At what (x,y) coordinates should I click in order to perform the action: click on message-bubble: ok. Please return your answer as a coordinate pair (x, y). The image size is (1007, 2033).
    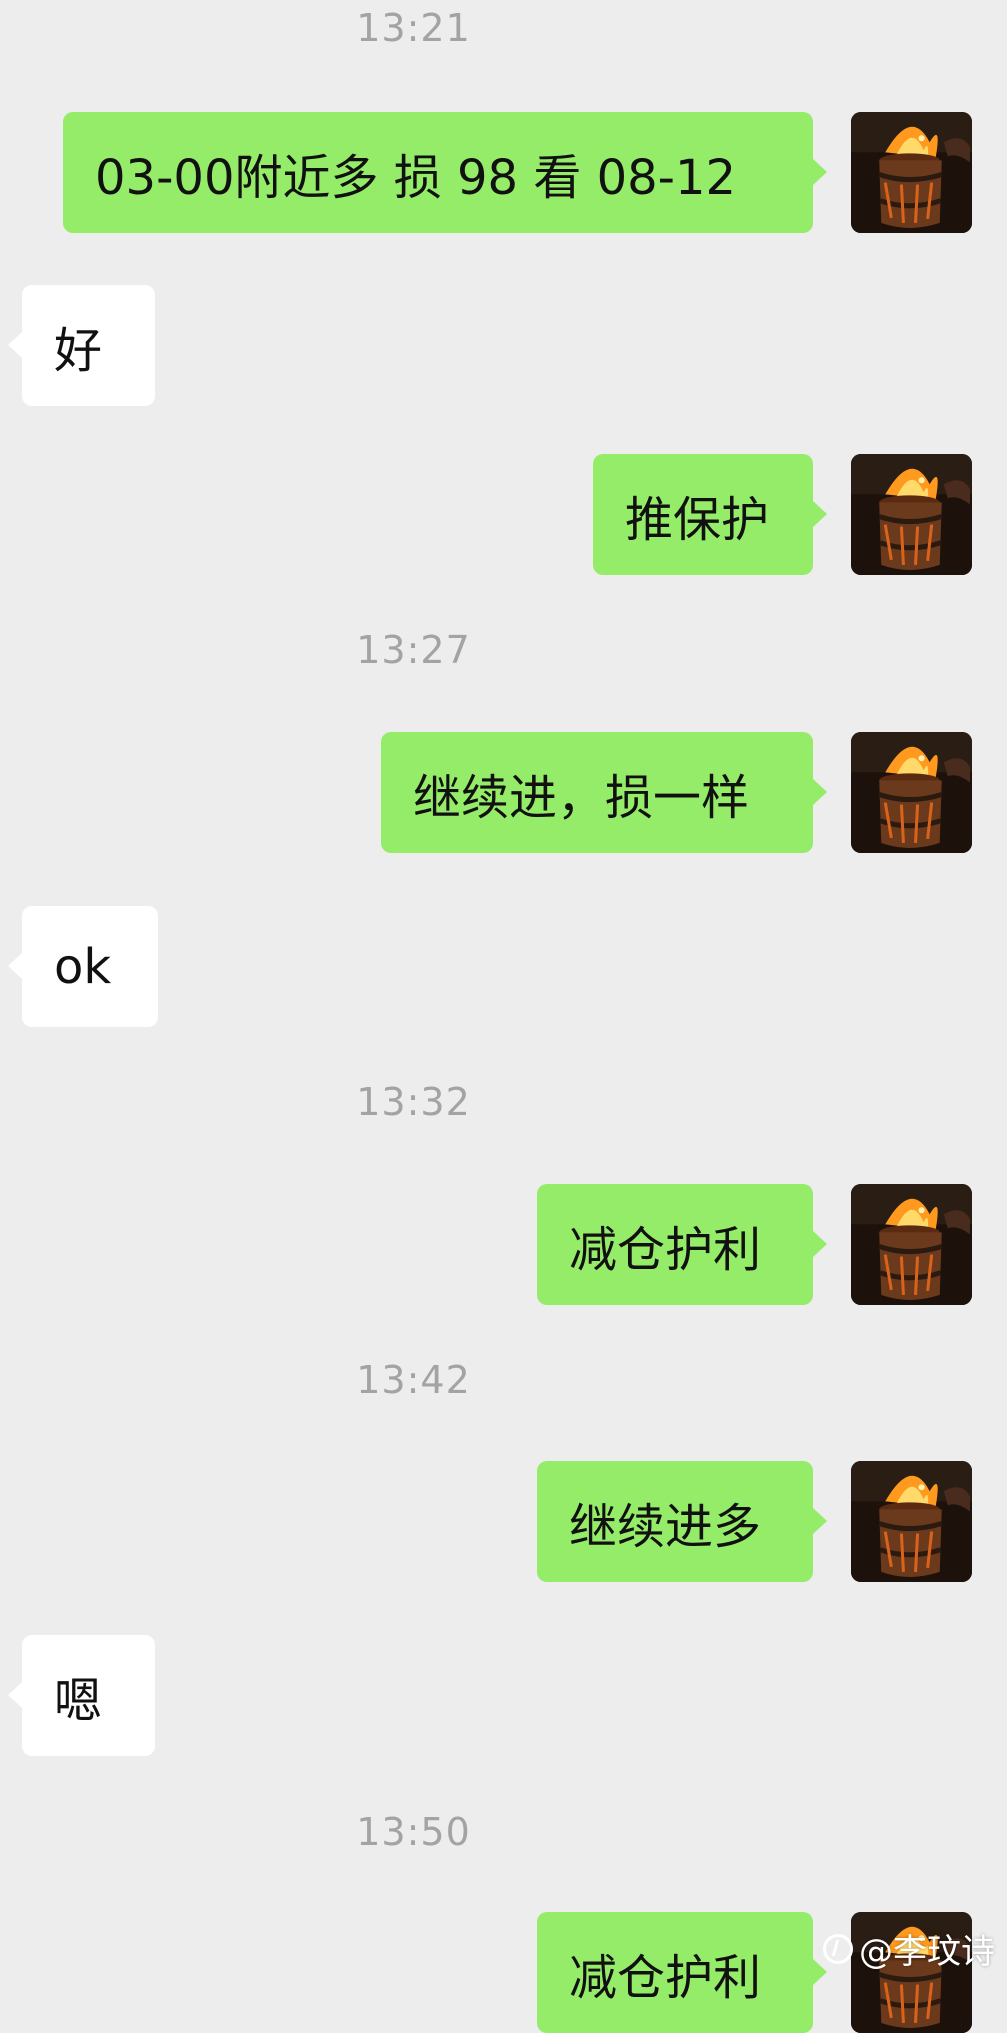
    Looking at the image, I should click on (90, 966).